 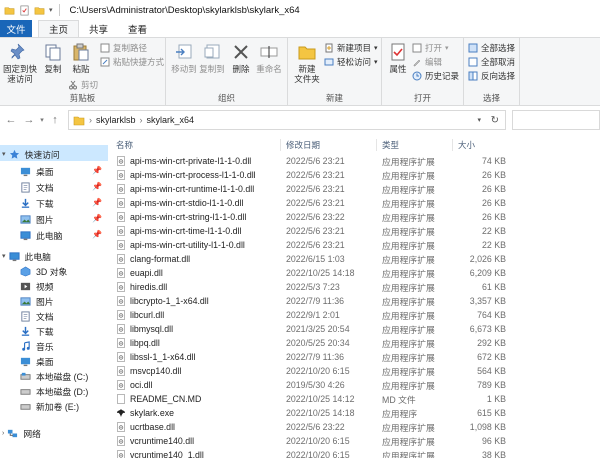 I want to click on tab-file: 文件, so click(x=16, y=28).